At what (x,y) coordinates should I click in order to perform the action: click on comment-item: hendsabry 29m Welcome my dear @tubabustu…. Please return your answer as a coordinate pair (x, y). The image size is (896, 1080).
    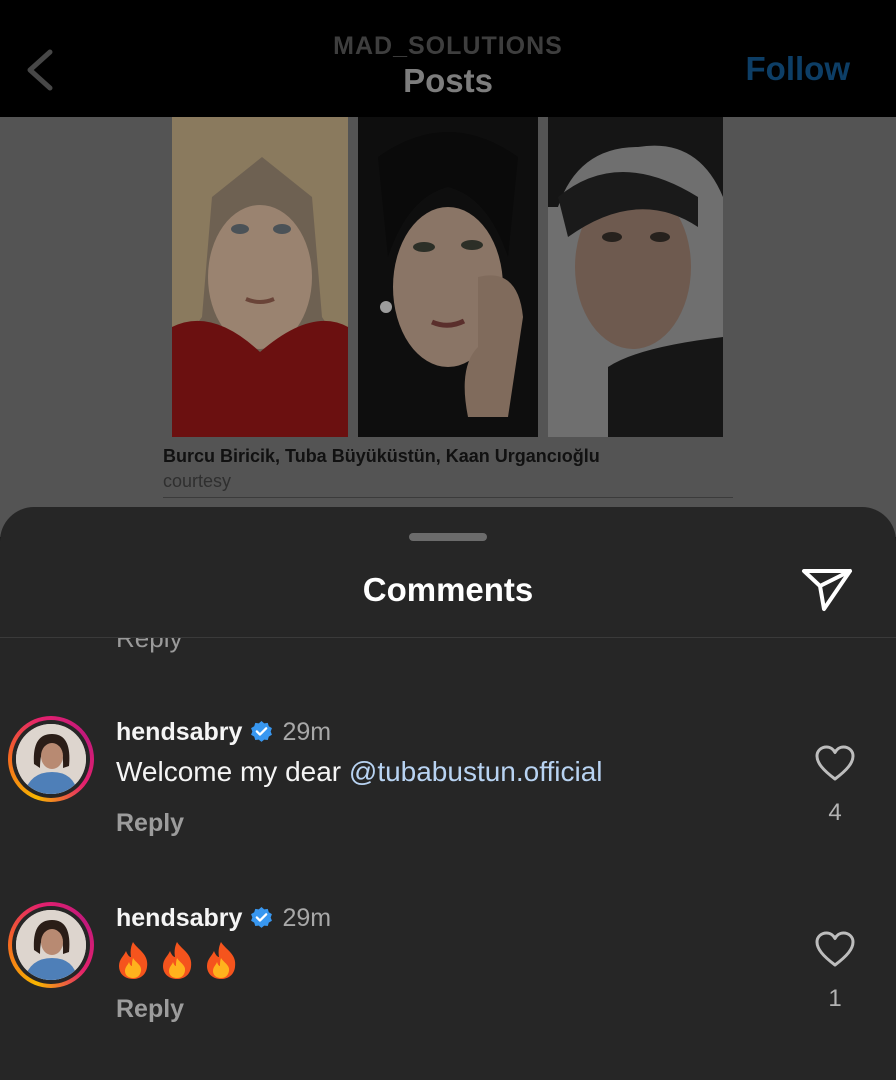
    Looking at the image, I should click on (448, 781).